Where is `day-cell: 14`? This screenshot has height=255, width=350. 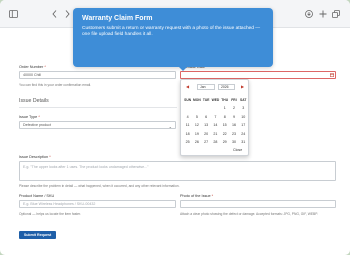 day-cell: 14 is located at coordinates (215, 125).